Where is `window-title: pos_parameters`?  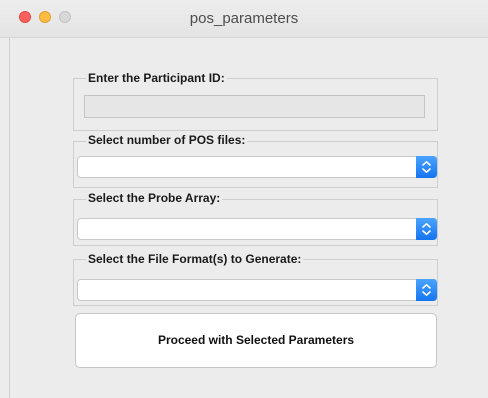 window-title: pos_parameters is located at coordinates (244, 18).